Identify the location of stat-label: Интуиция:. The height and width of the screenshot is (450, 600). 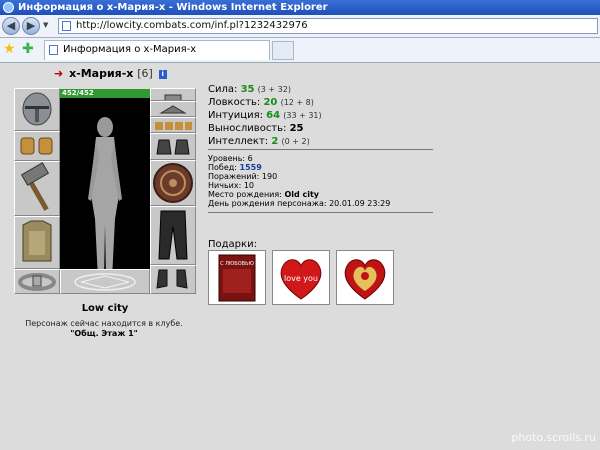
(235, 115).